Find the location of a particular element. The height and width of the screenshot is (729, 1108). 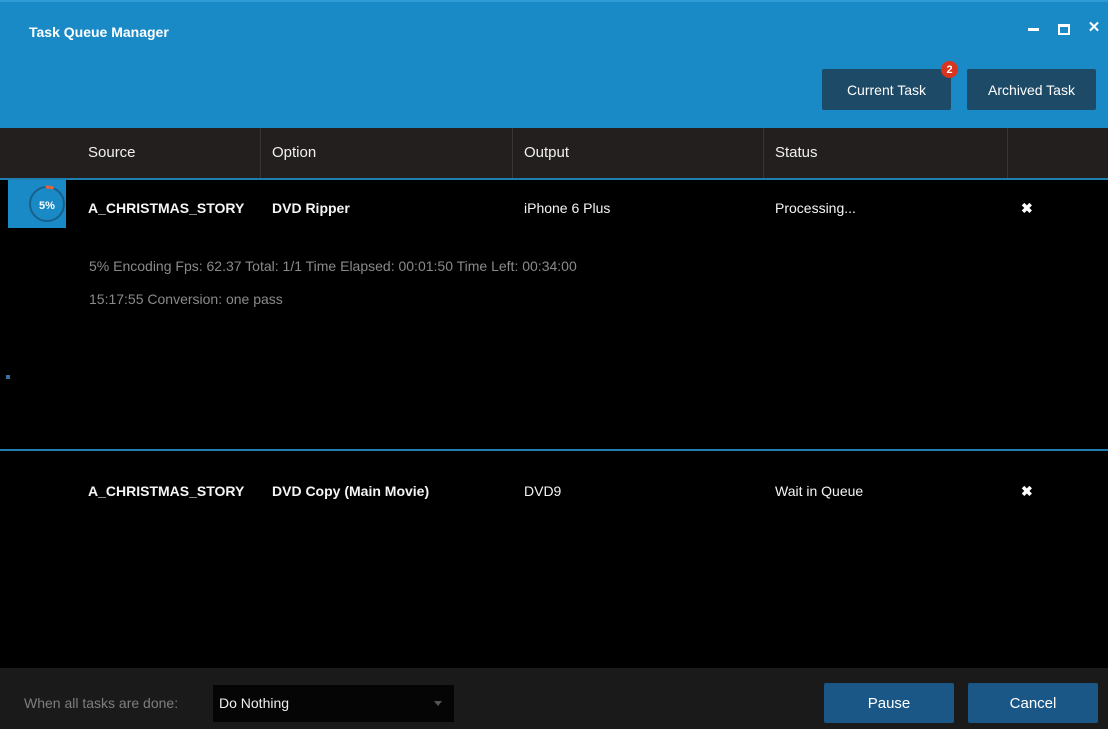

tab-current-task: Current Task 2 is located at coordinates (890, 85).